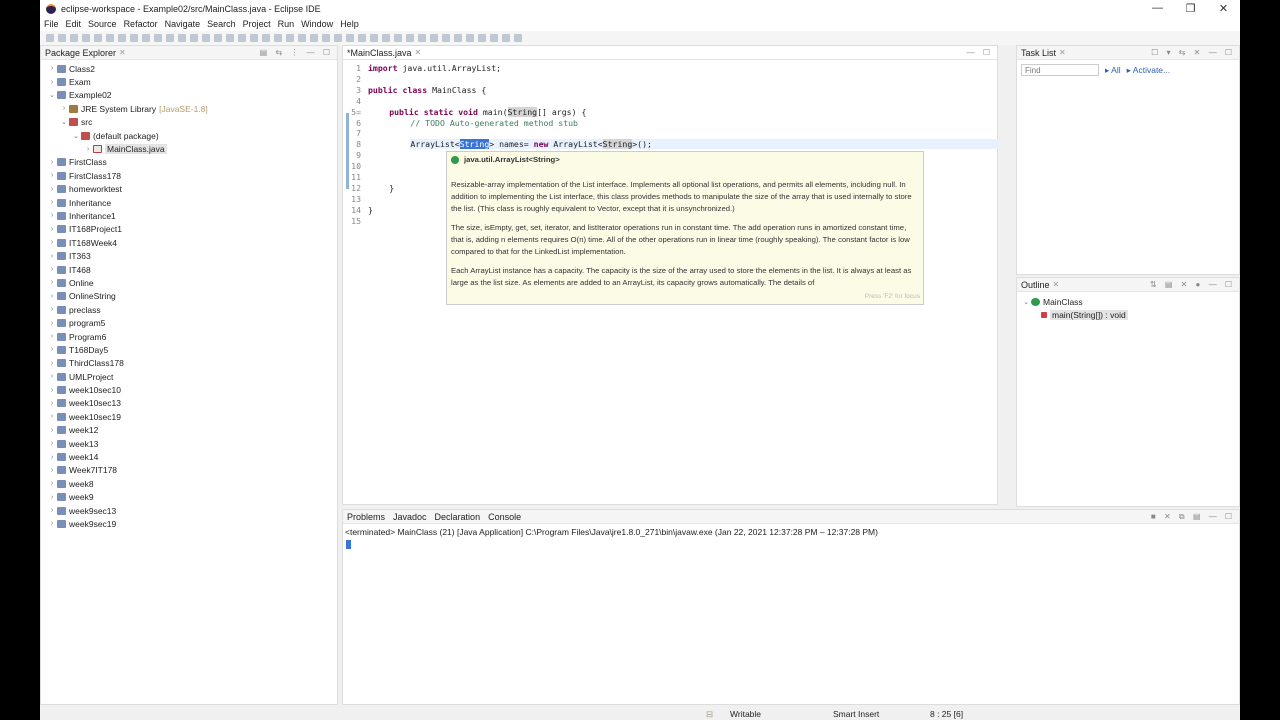  Describe the element at coordinates (189, 148) in the screenshot. I see `tree-item: › MainClass.java` at that location.